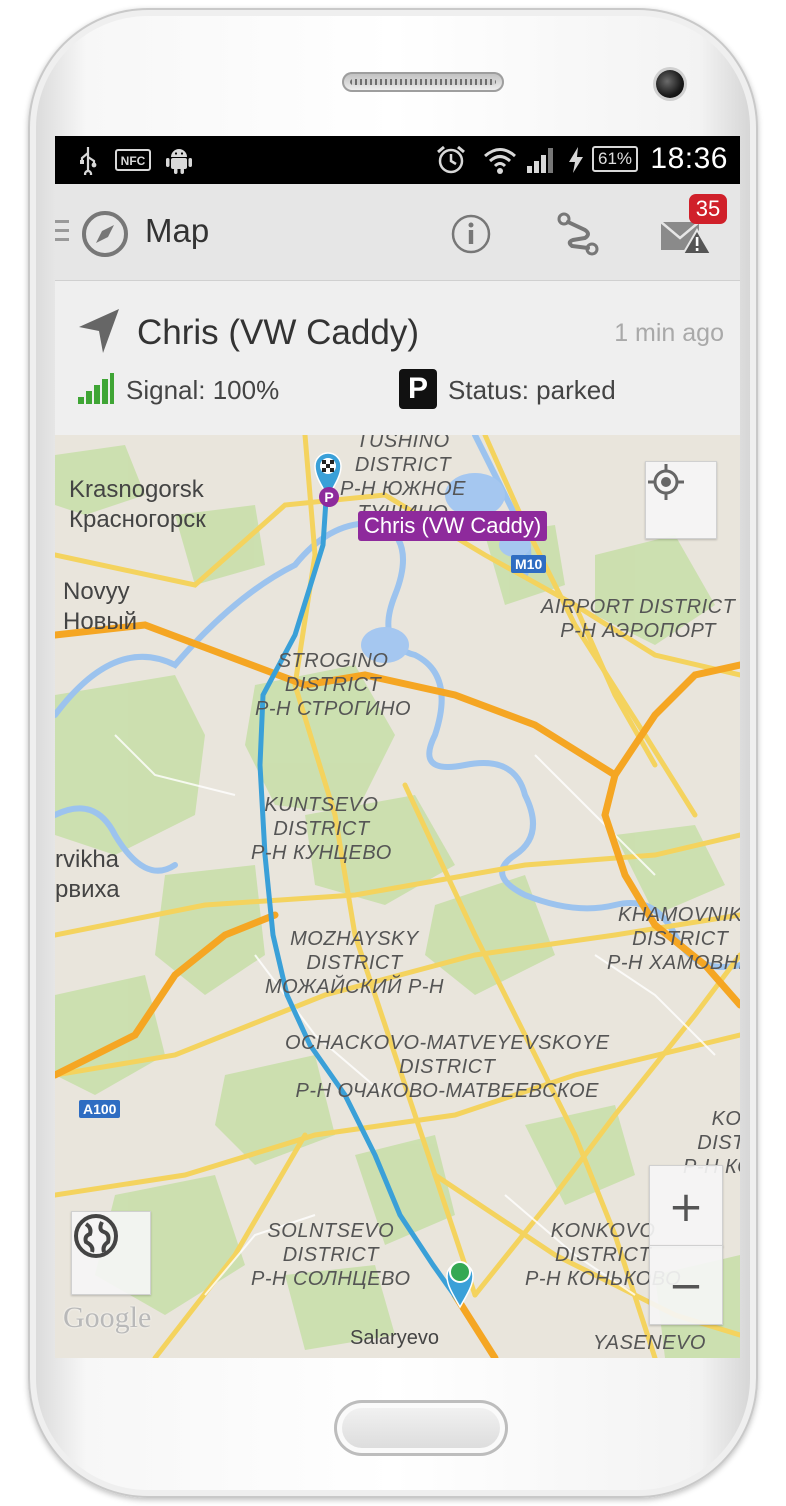 Image resolution: width=786 pixels, height=1506 pixels. I want to click on crosshair-icon, so click(666, 482).